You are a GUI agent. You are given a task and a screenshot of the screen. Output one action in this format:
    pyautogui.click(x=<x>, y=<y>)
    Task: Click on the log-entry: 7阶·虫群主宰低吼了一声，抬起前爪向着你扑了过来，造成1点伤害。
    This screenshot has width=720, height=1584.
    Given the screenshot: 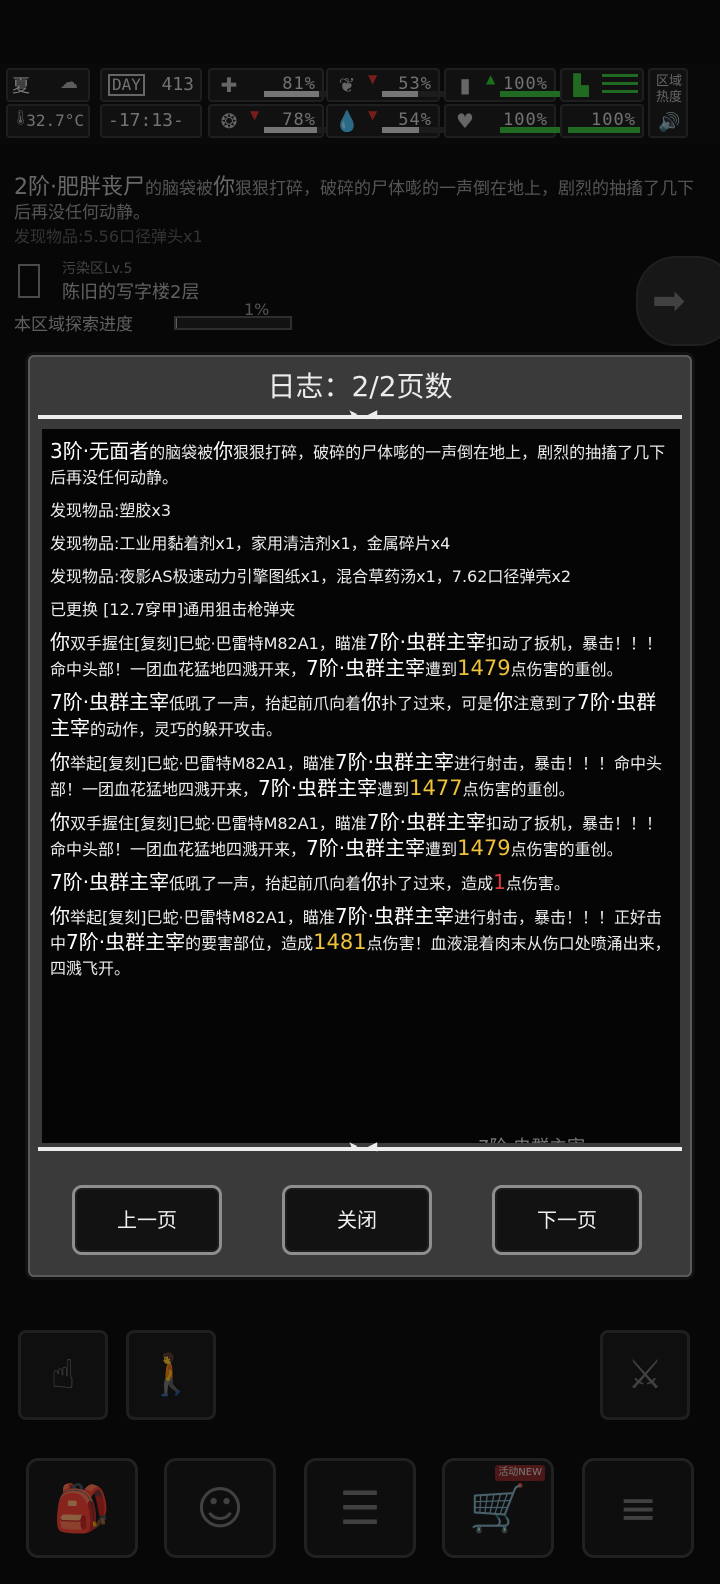 What is the action you would take?
    pyautogui.click(x=361, y=883)
    